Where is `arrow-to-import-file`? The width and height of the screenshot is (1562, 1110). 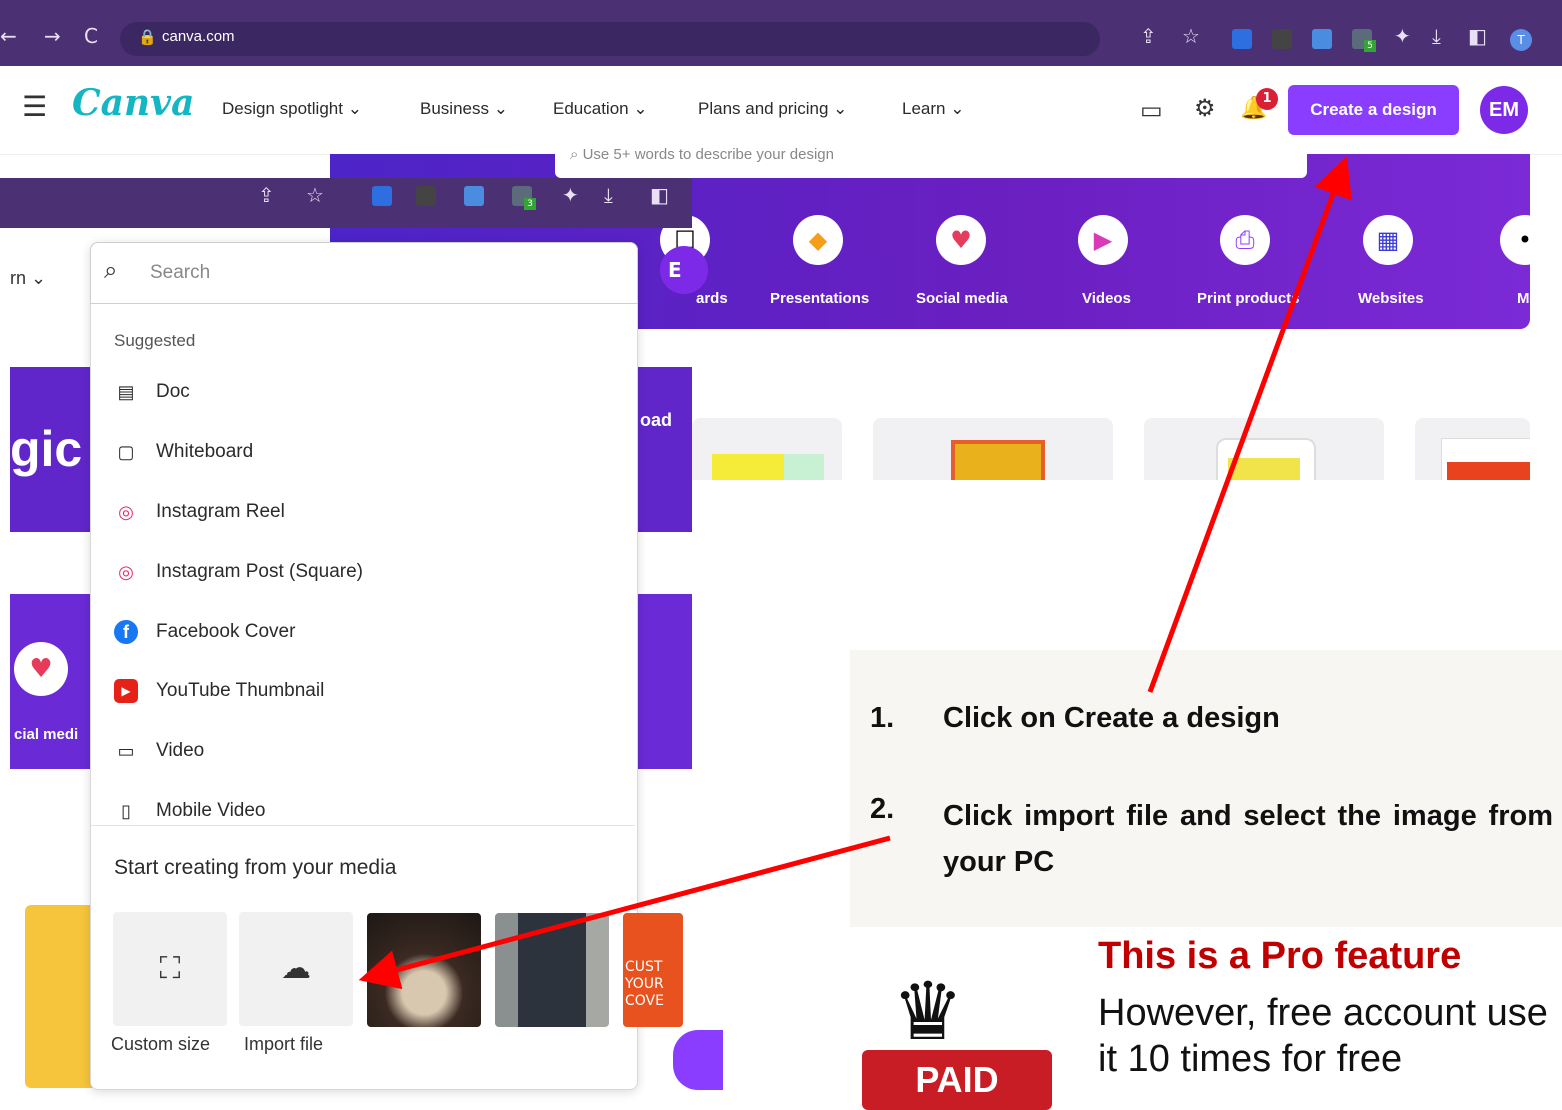 arrow-to-import-file is located at coordinates (624, 912).